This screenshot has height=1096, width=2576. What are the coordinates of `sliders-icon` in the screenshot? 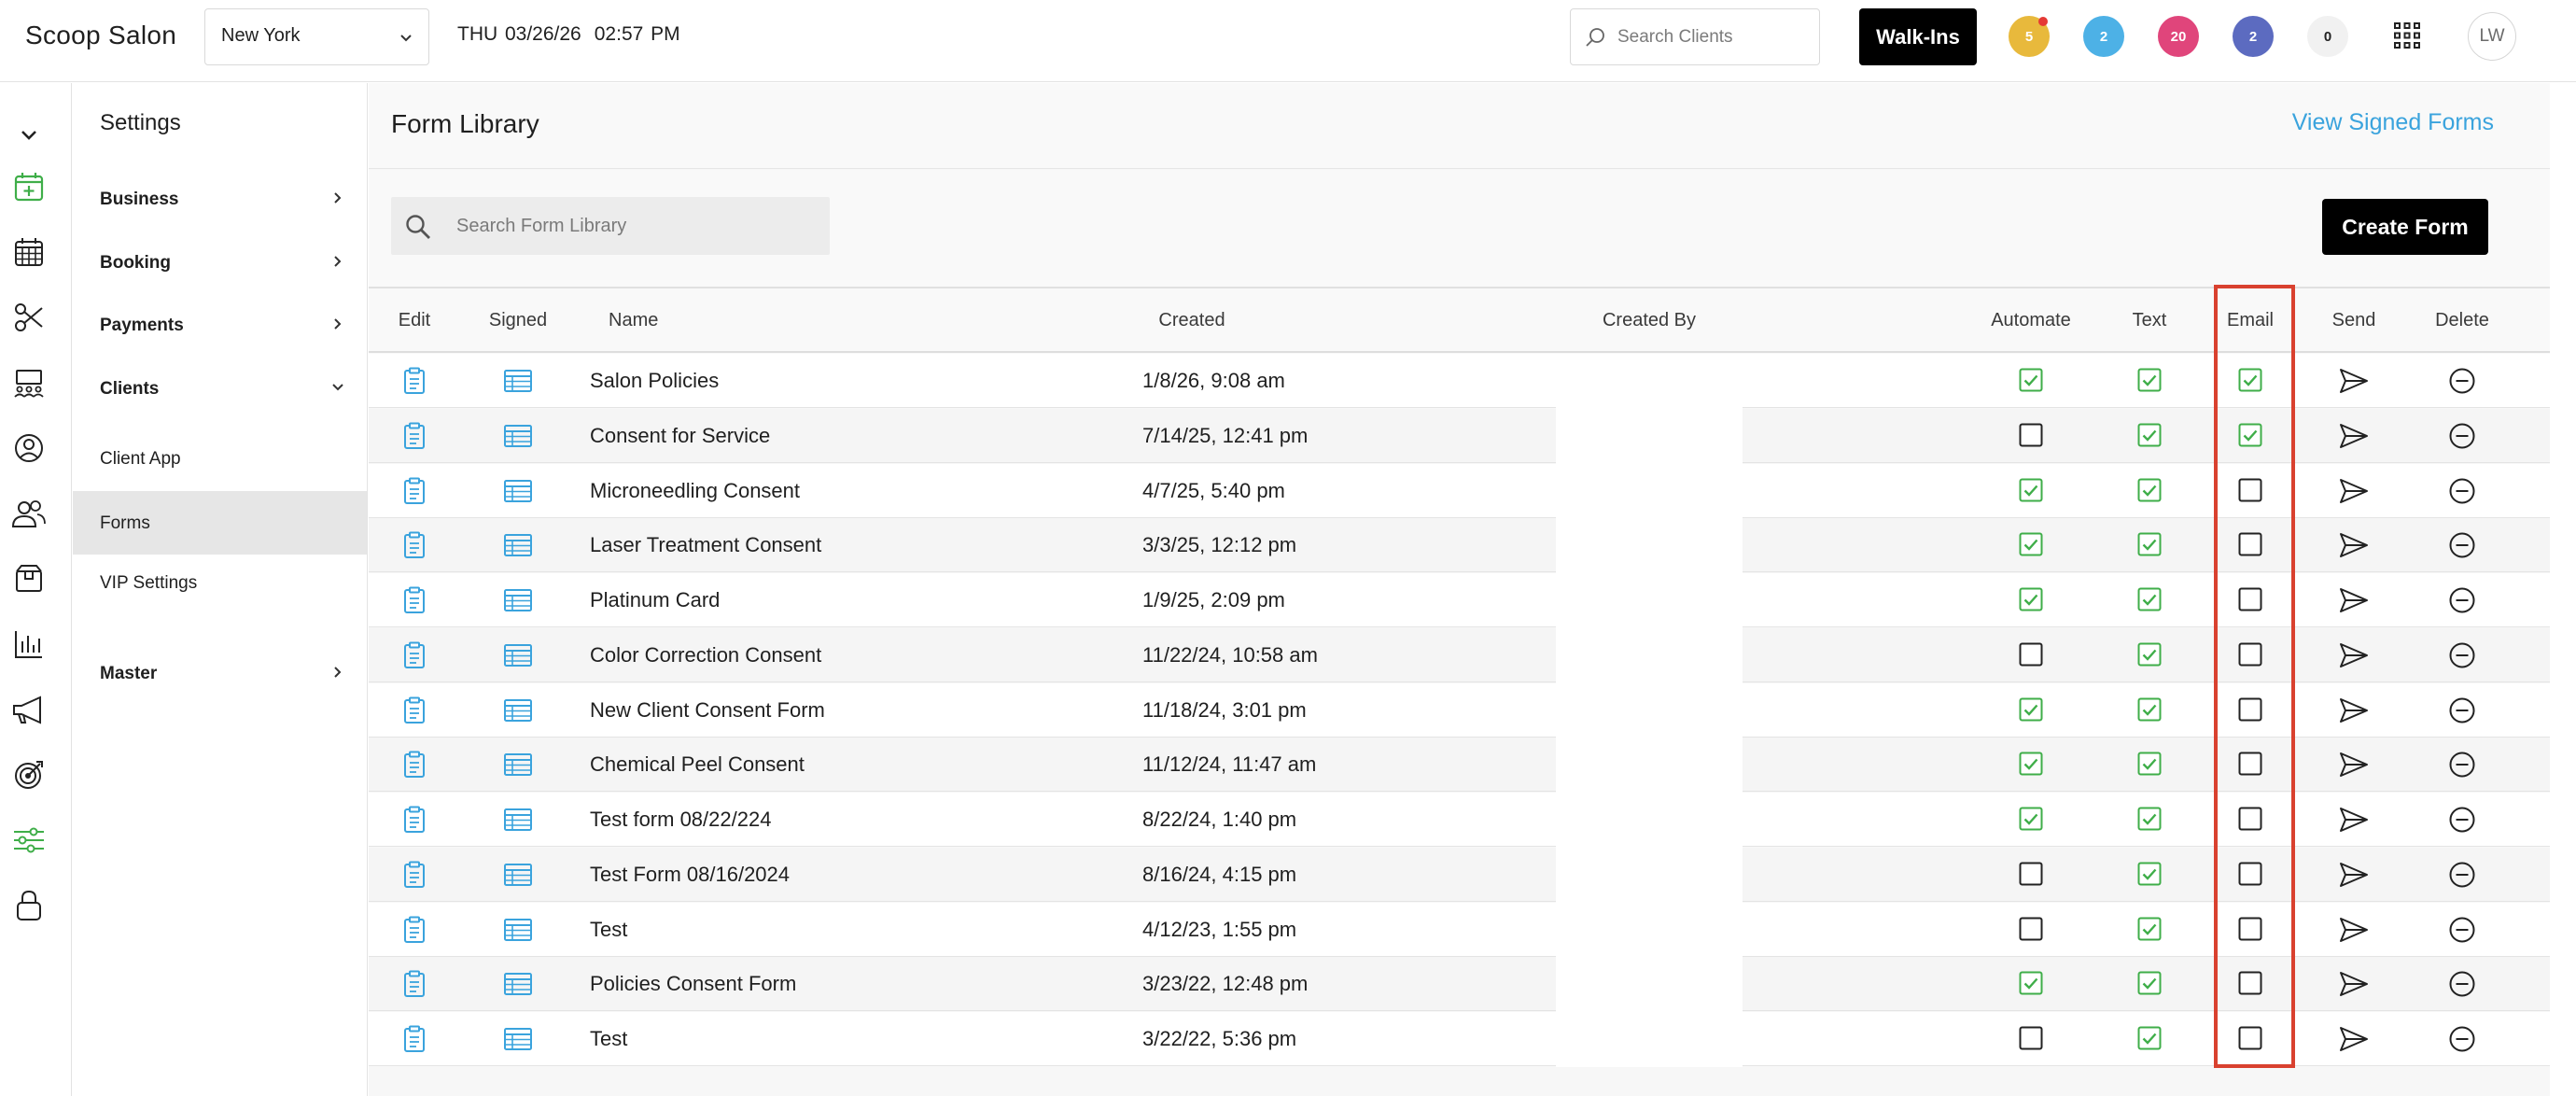 It's located at (29, 840).